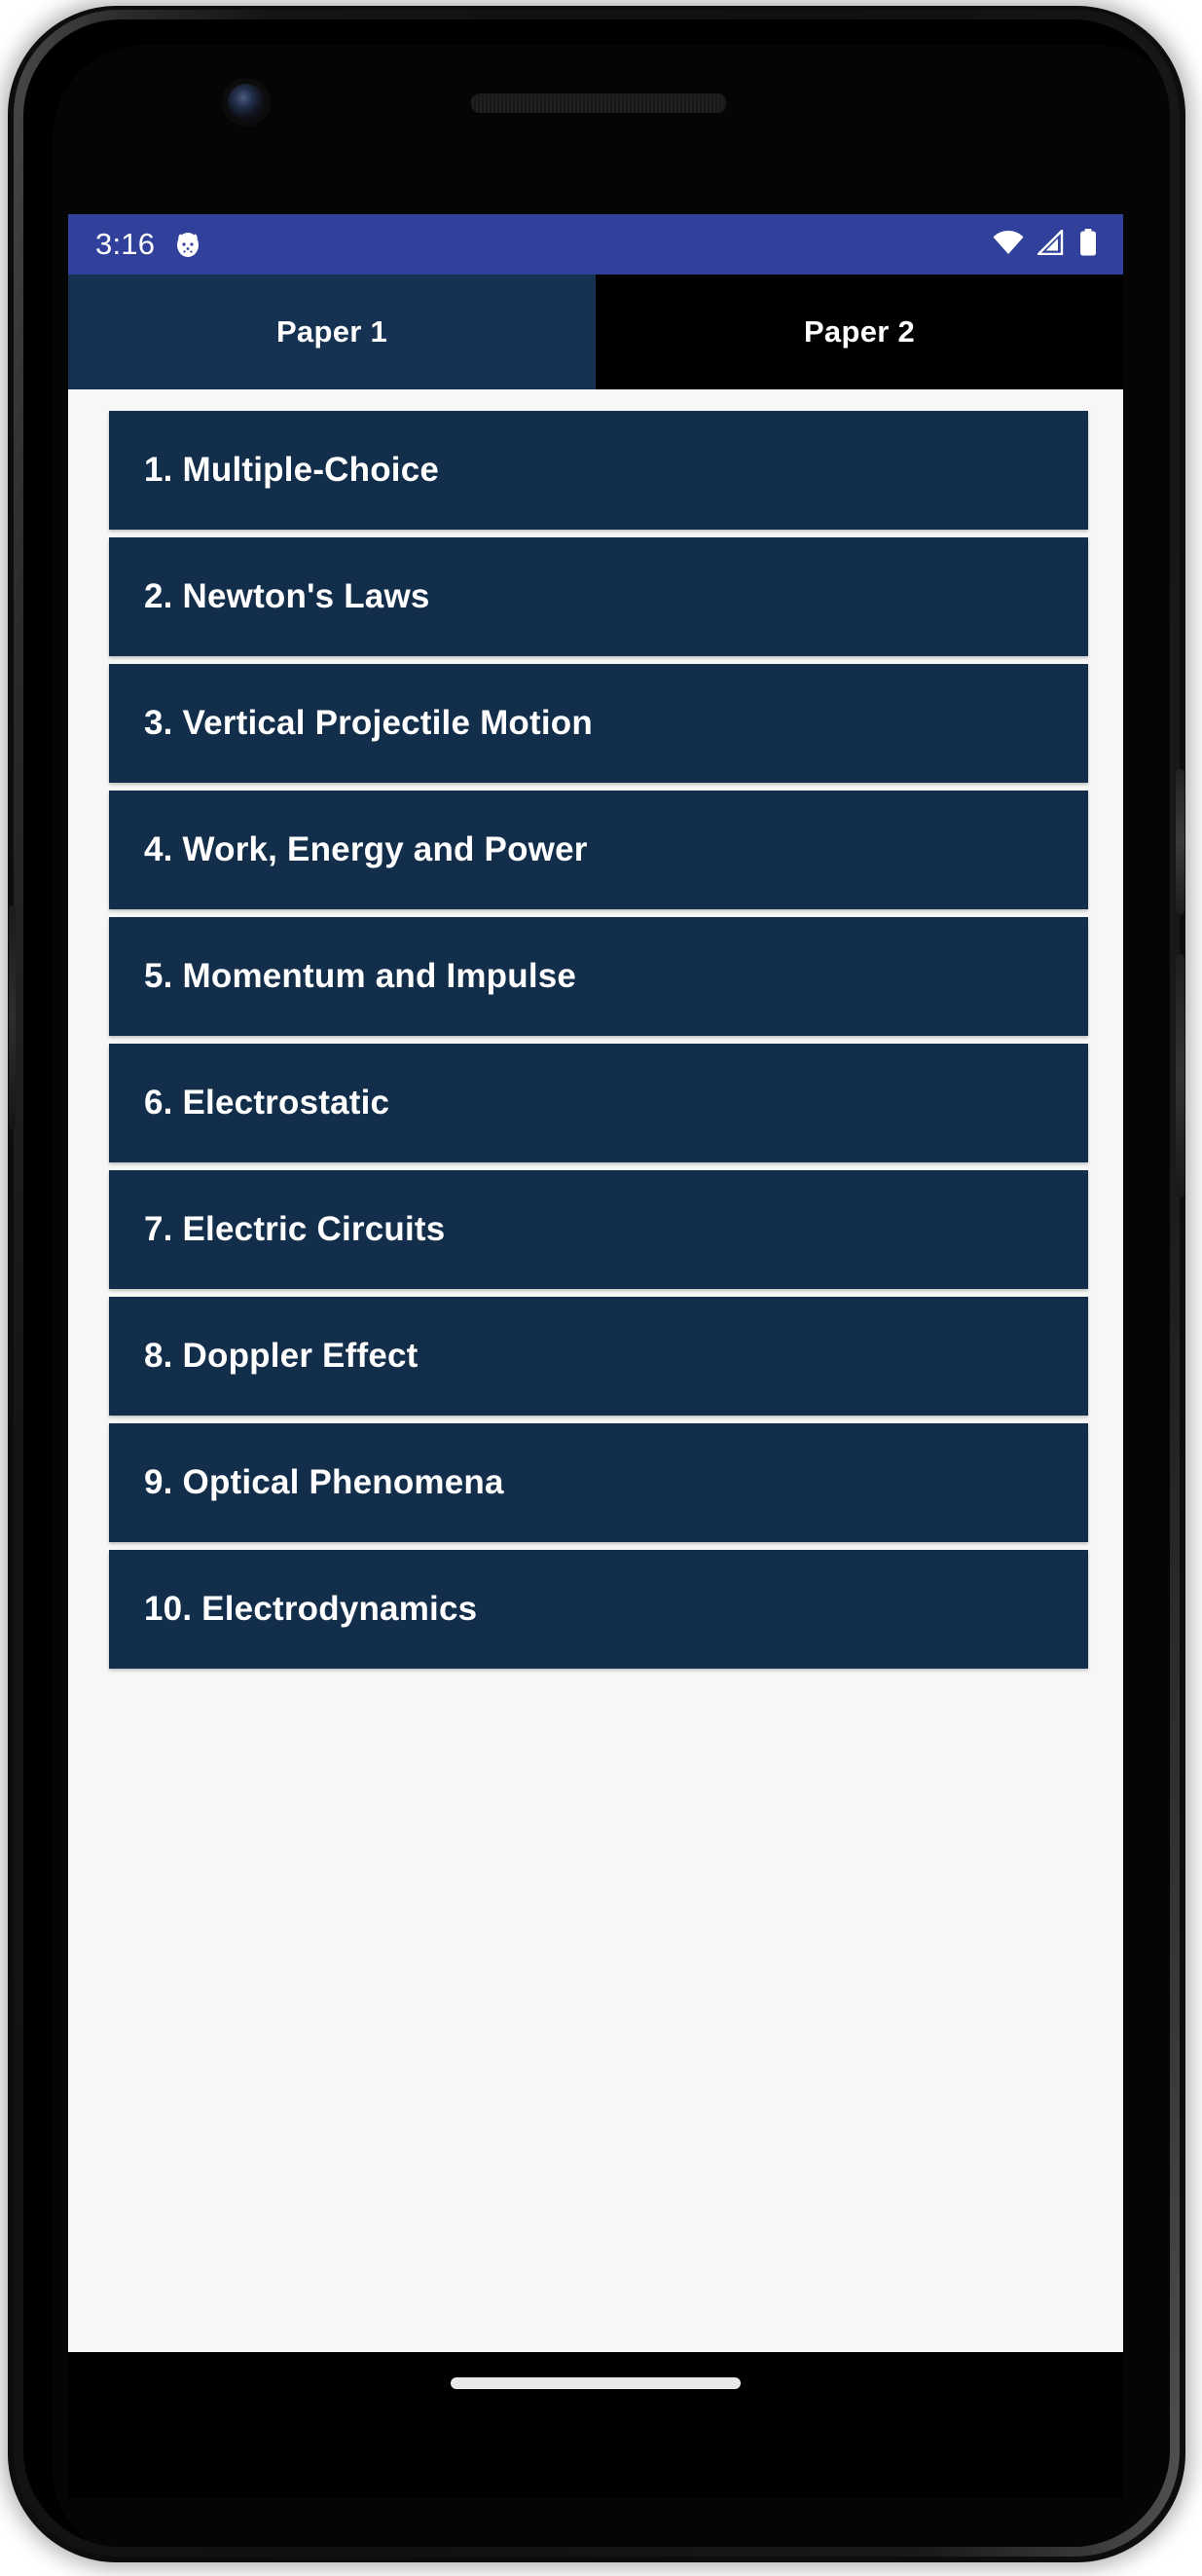 The height and width of the screenshot is (2576, 1202). Describe the element at coordinates (598, 723) in the screenshot. I see `list-item: 3. Vertical Projectile Motion` at that location.